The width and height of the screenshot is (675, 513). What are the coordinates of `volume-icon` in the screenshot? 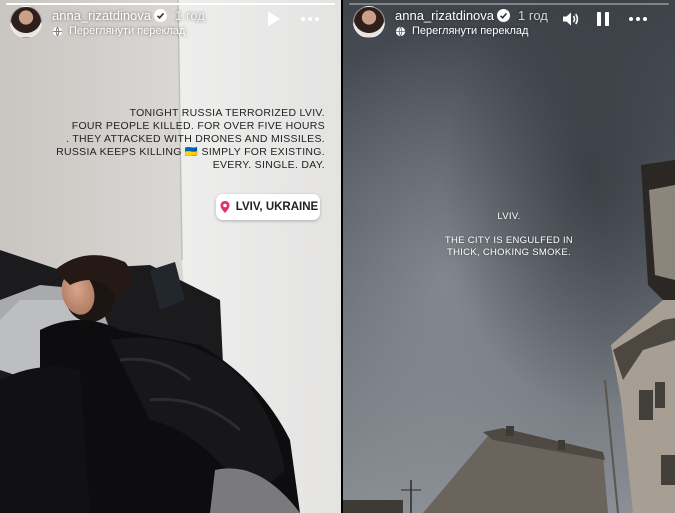 It's located at (571, 19).